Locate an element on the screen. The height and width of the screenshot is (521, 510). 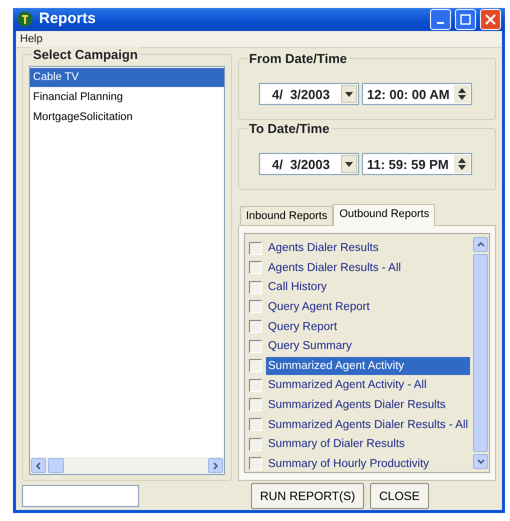
scroll-left-button is located at coordinates (38, 466).